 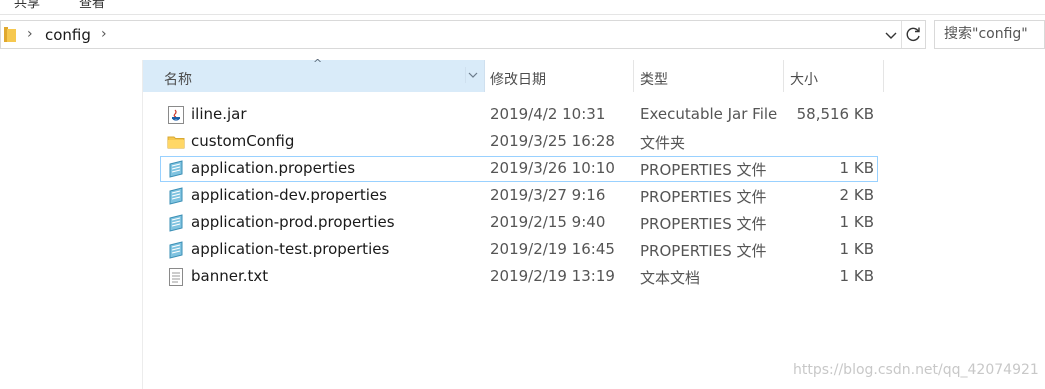 I want to click on sort-ascending-icon: ^, so click(x=318, y=63).